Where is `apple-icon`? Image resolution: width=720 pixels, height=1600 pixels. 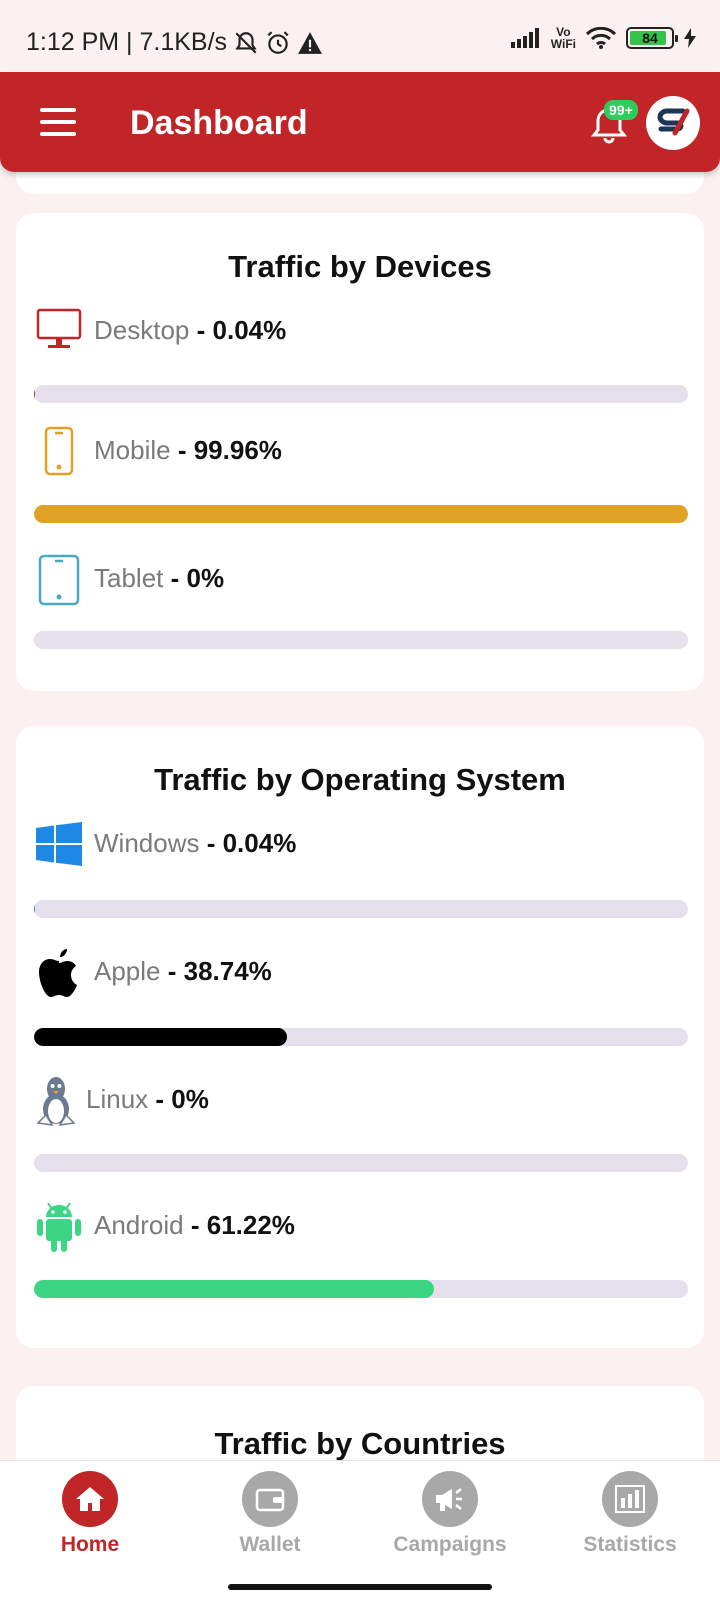
apple-icon is located at coordinates (59, 973).